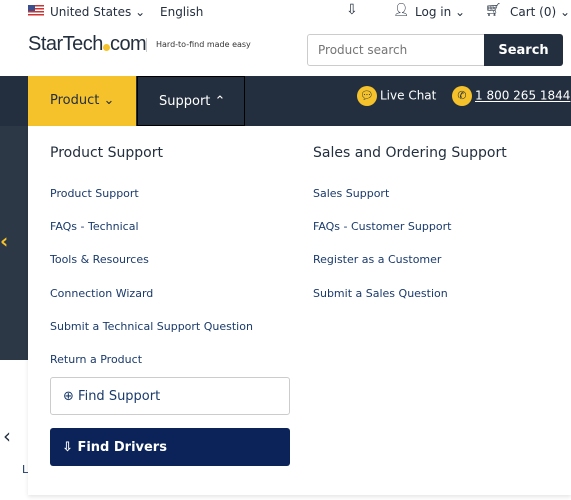 This screenshot has height=500, width=571. Describe the element at coordinates (380, 293) in the screenshot. I see `link-submit-sales-question: Submit a Sales Question` at that location.